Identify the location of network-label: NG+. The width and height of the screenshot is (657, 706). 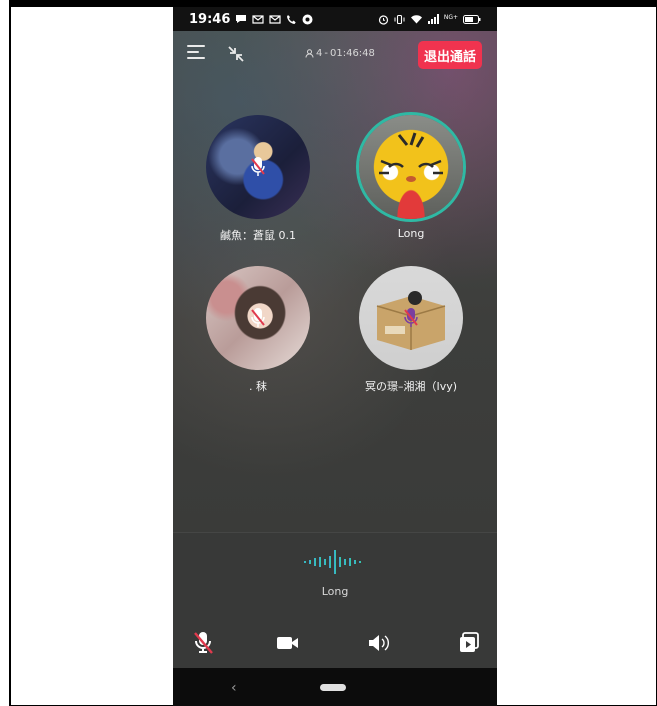
(450, 17).